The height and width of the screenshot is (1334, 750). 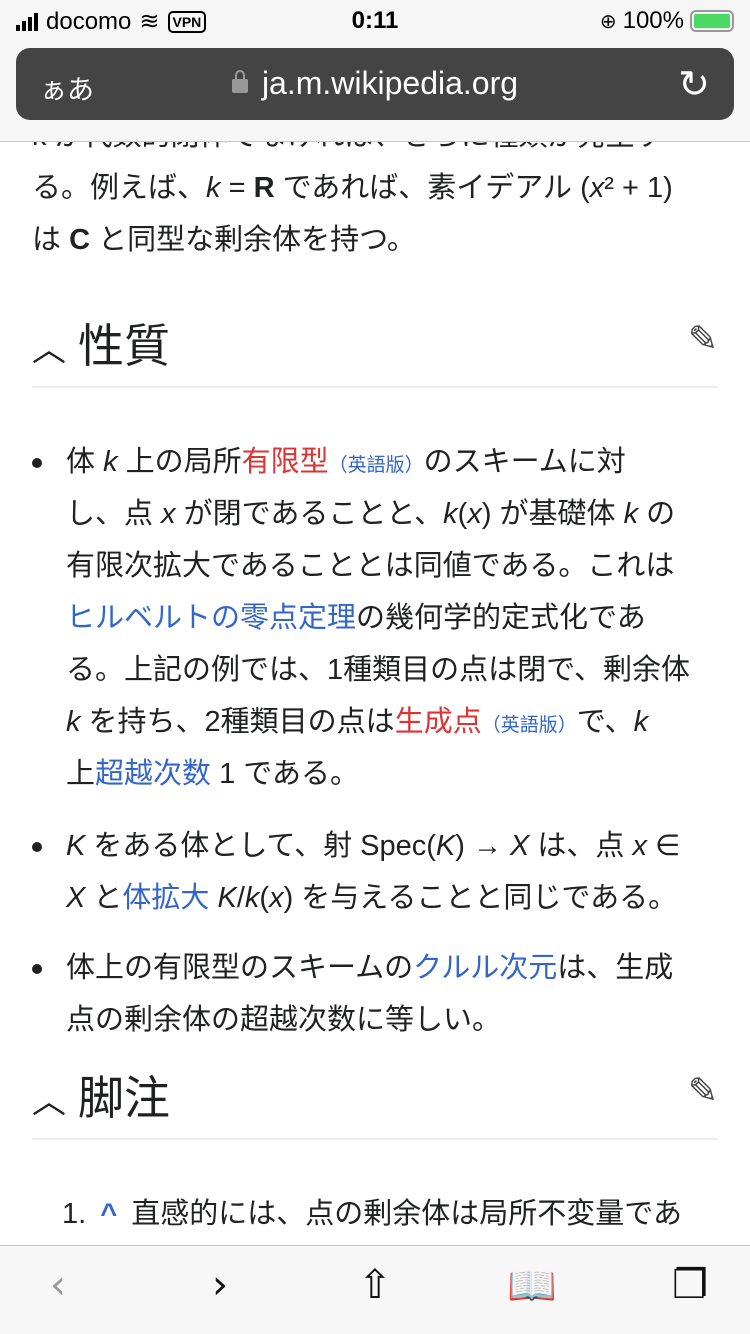 I want to click on text-line: 体 k 上の局所有限型（英語版）のスキームに対, so click(x=378, y=462).